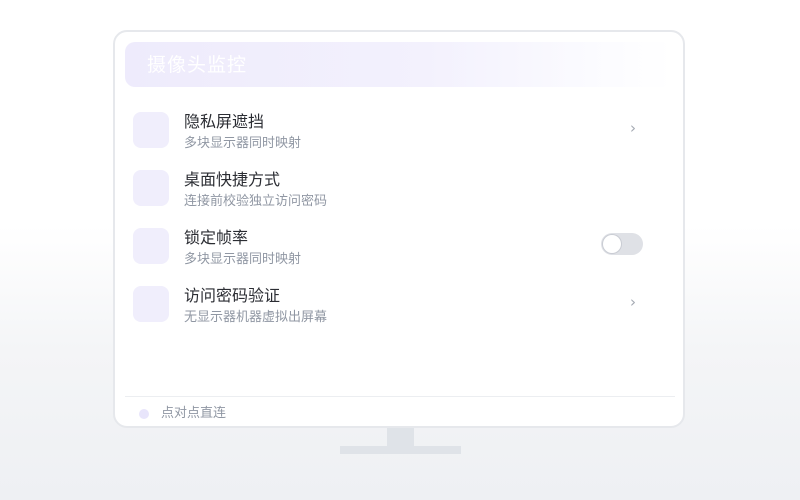 This screenshot has height=500, width=800. I want to click on setting-title: 桌面快捷方式, so click(232, 179).